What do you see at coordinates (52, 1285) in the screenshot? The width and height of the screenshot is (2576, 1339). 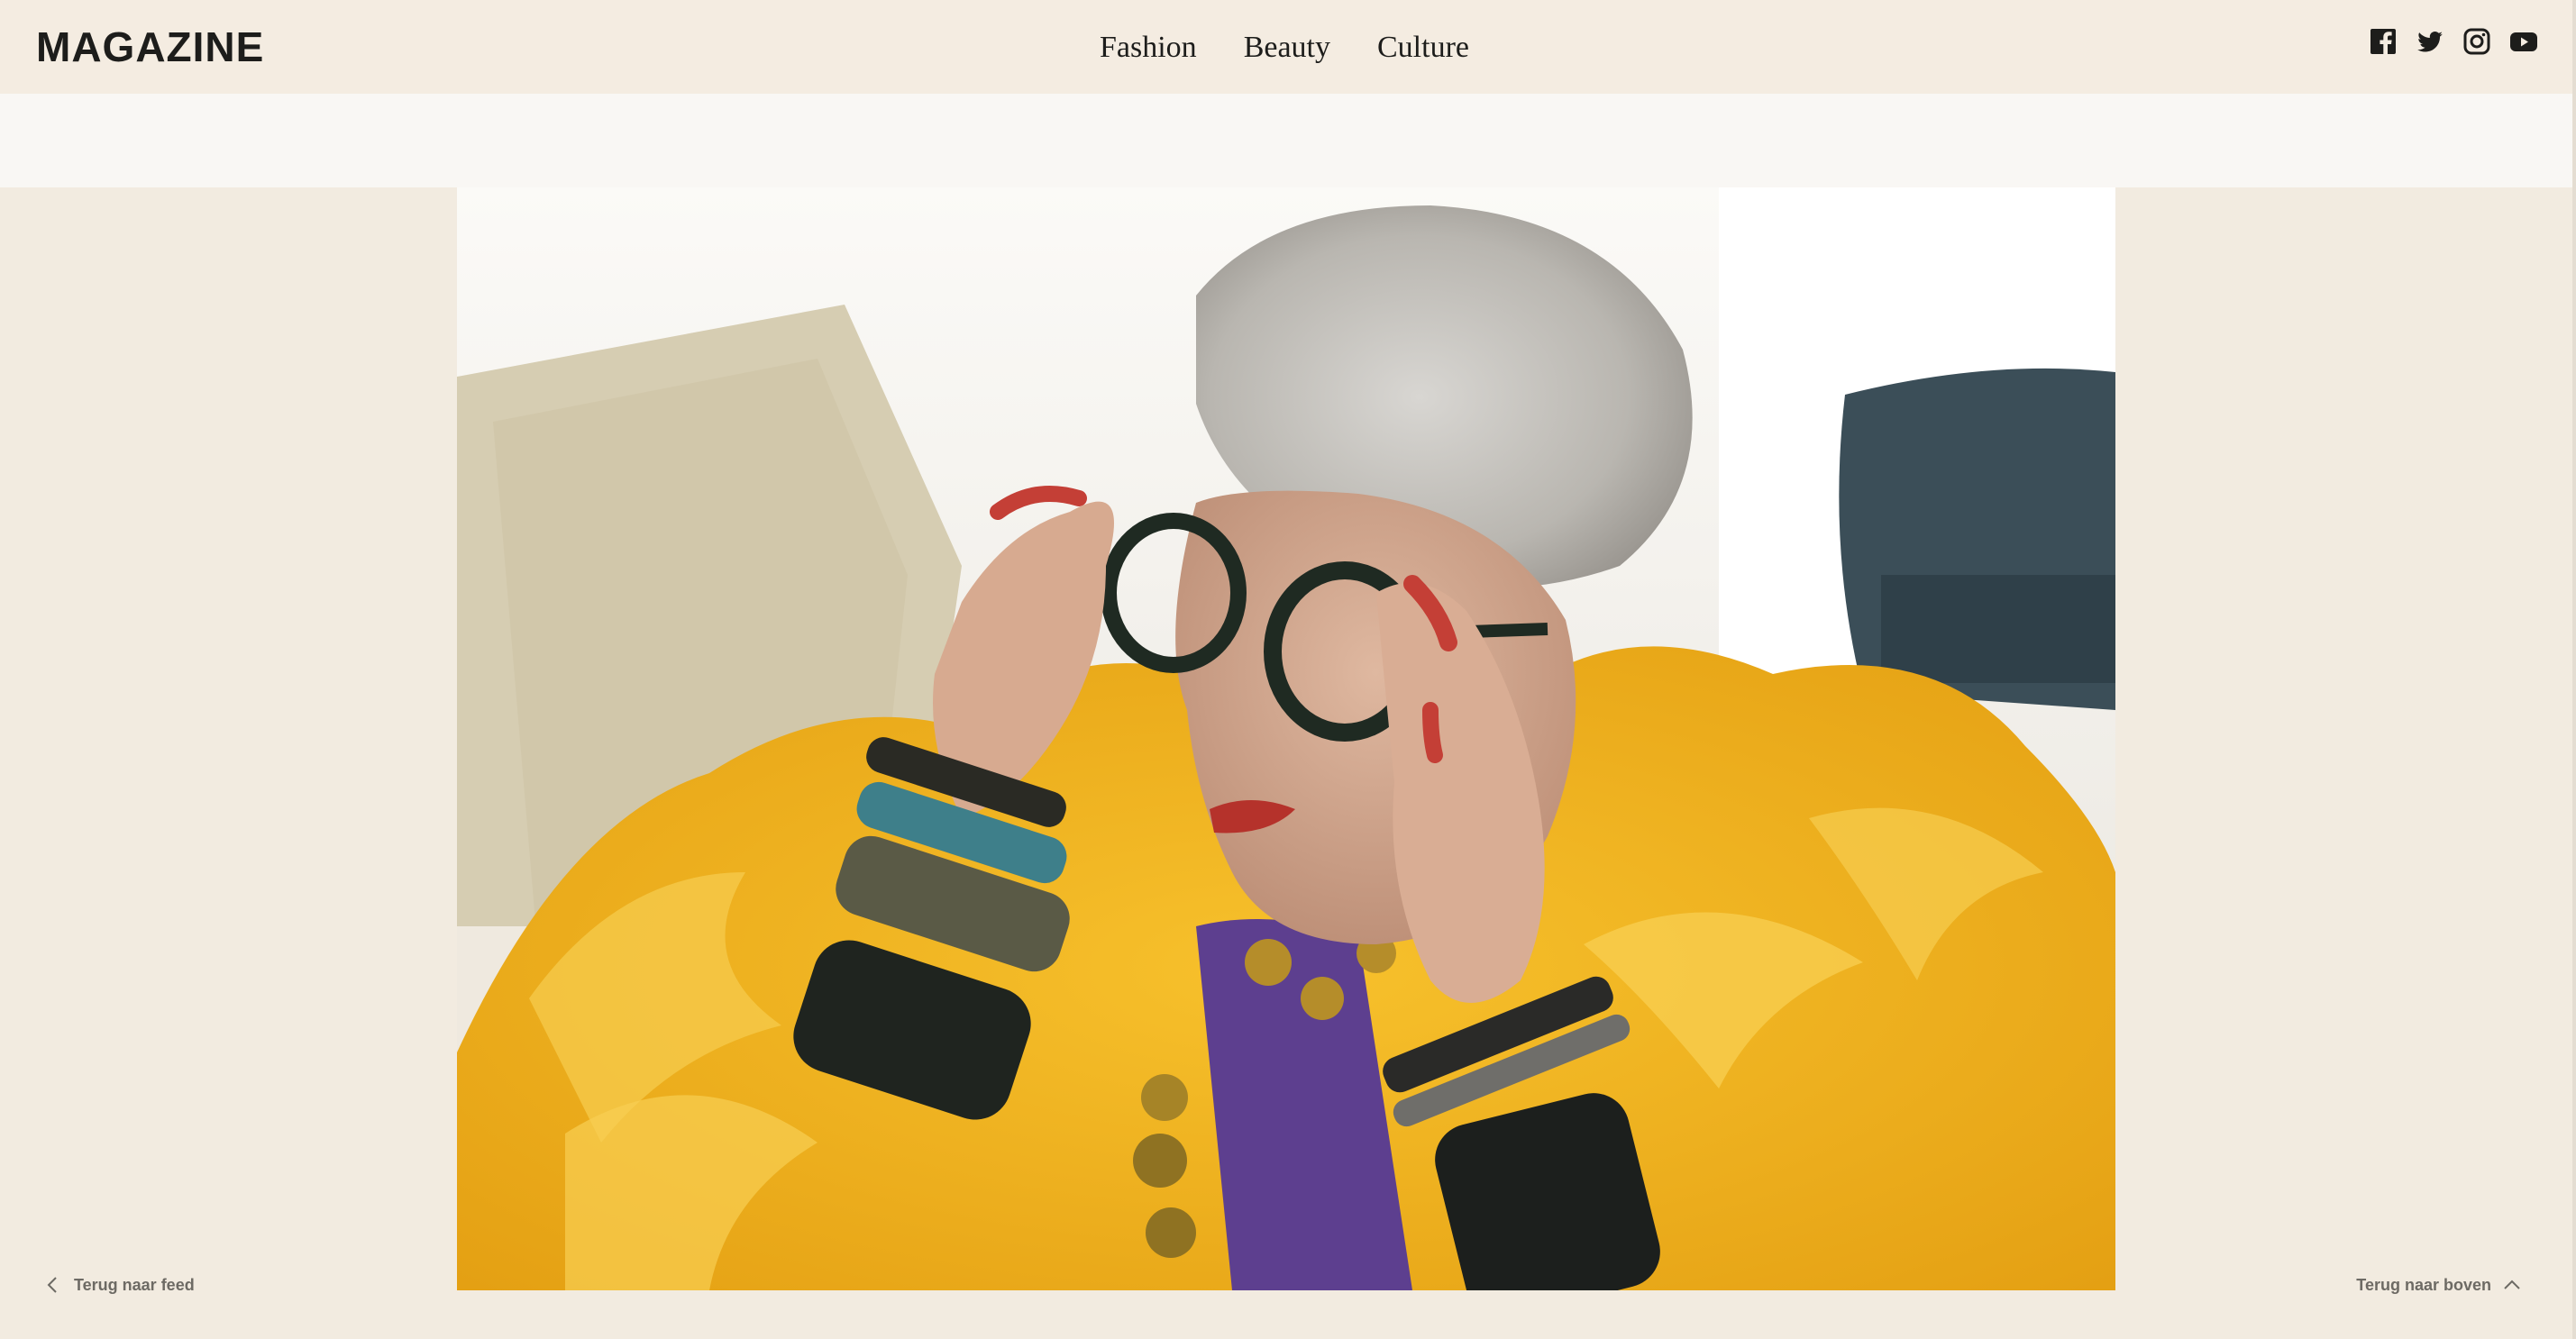 I see `chevron-left-icon` at bounding box center [52, 1285].